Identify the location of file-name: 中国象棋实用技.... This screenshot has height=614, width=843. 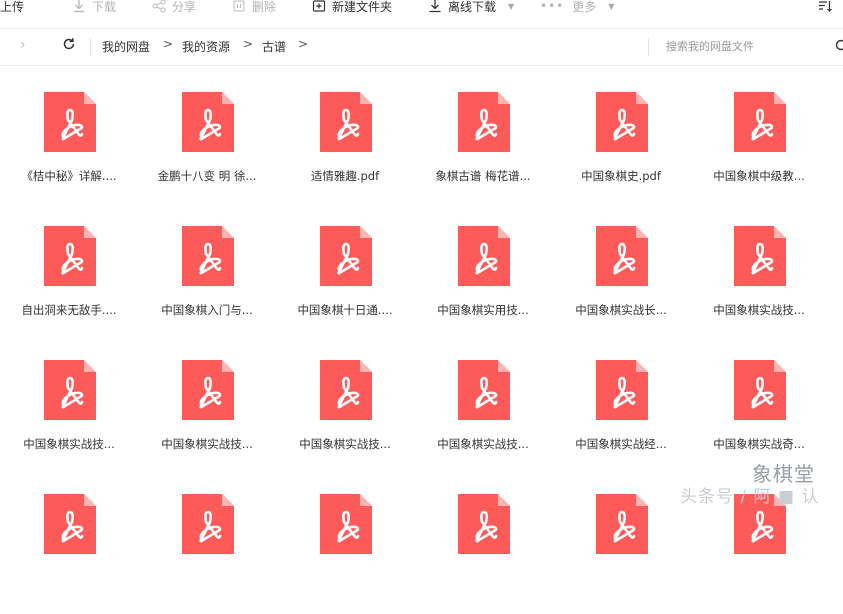
(483, 310).